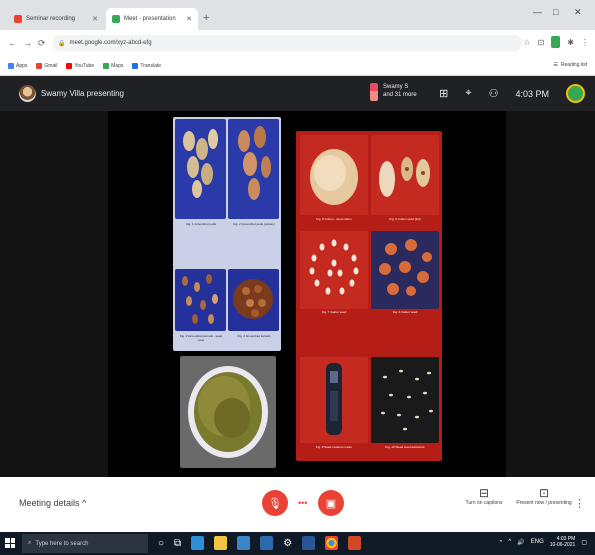  I want to click on menu-icon: ⋮, so click(585, 42).